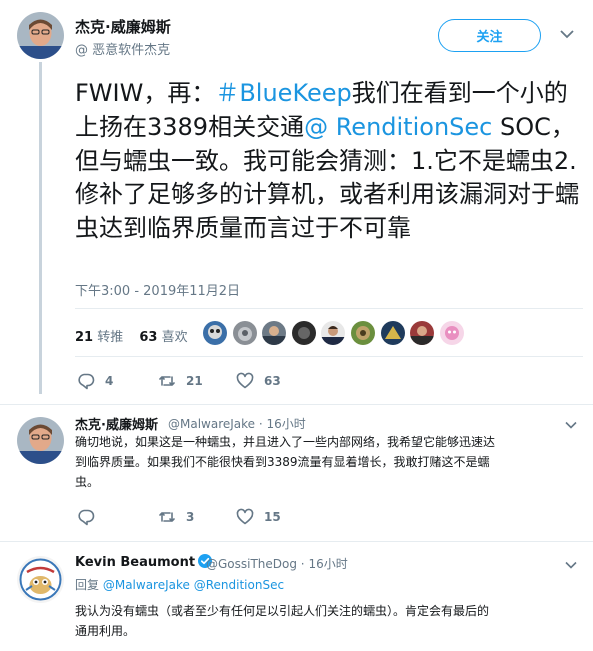 The width and height of the screenshot is (593, 651). What do you see at coordinates (116, 423) in the screenshot?
I see `reply-author-name: 杰克·威廉姆斯` at bounding box center [116, 423].